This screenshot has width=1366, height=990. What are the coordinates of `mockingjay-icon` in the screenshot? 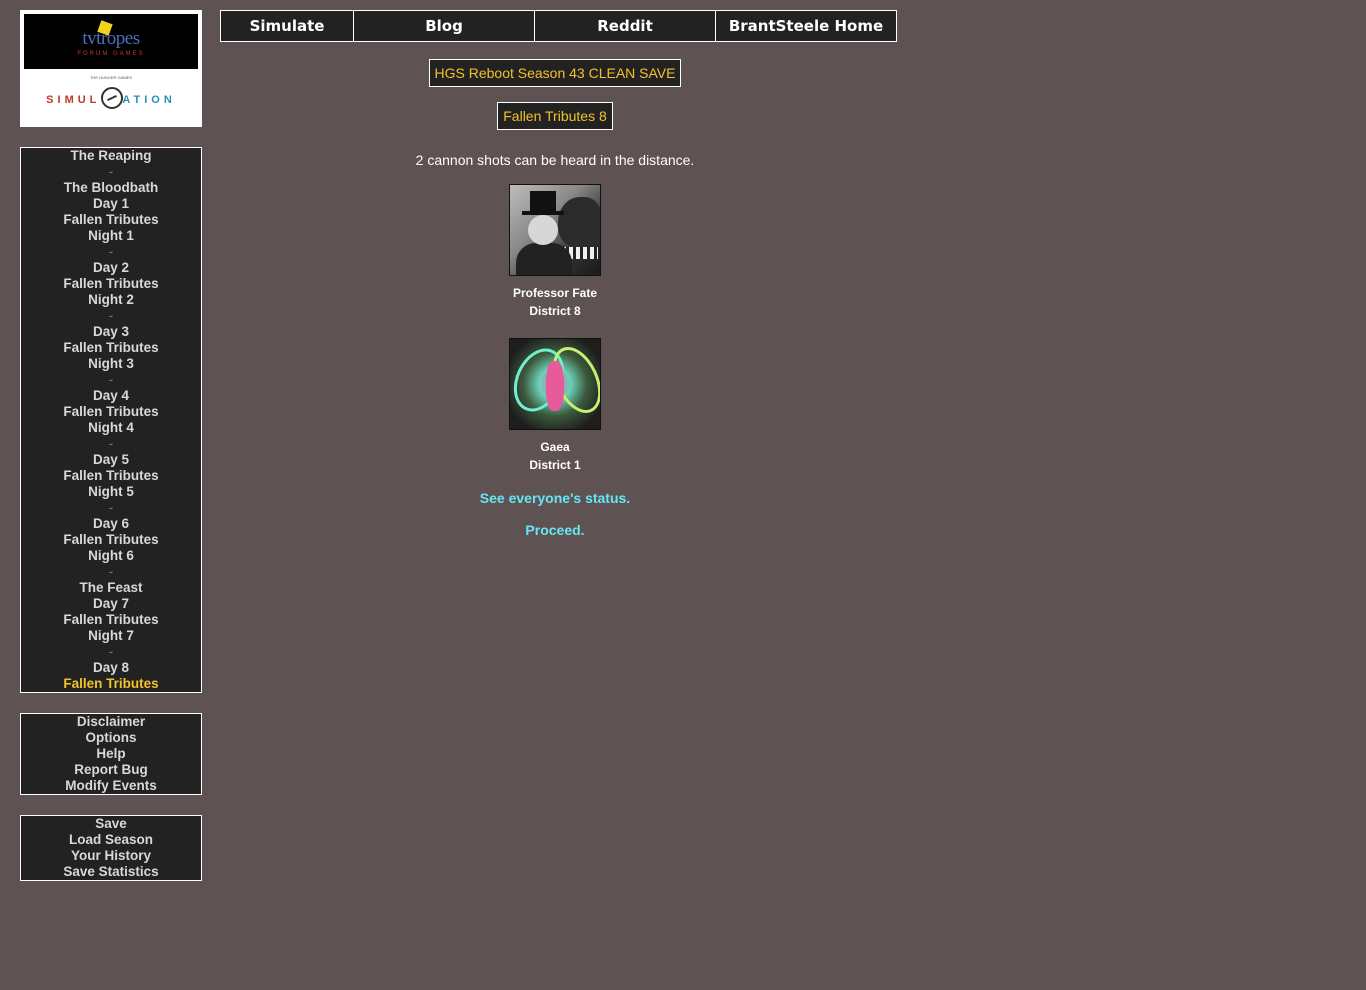 It's located at (112, 98).